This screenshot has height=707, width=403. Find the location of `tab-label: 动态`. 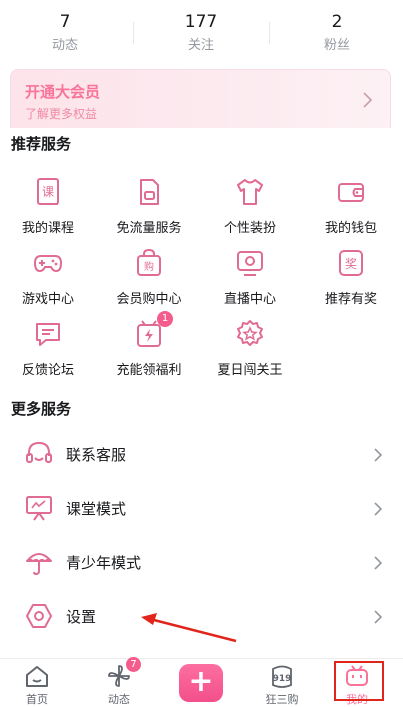

tab-label: 动态 is located at coordinates (119, 699).